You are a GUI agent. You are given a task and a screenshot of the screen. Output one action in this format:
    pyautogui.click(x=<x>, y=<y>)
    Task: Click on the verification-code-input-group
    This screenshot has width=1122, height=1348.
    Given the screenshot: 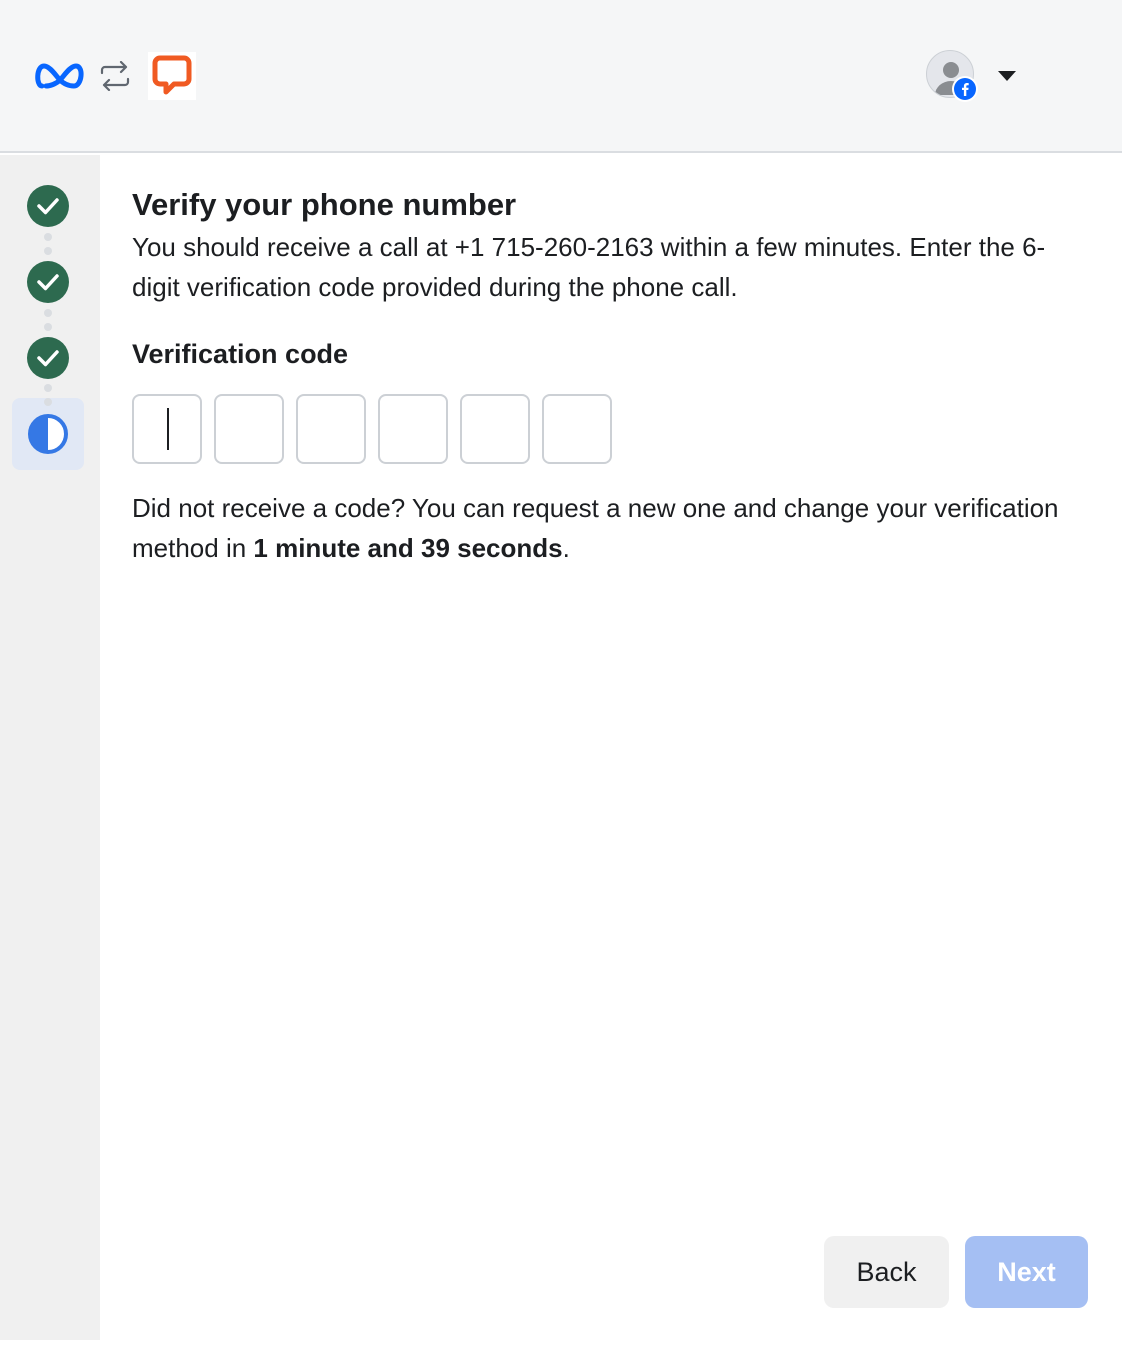 What is the action you would take?
    pyautogui.click(x=378, y=429)
    